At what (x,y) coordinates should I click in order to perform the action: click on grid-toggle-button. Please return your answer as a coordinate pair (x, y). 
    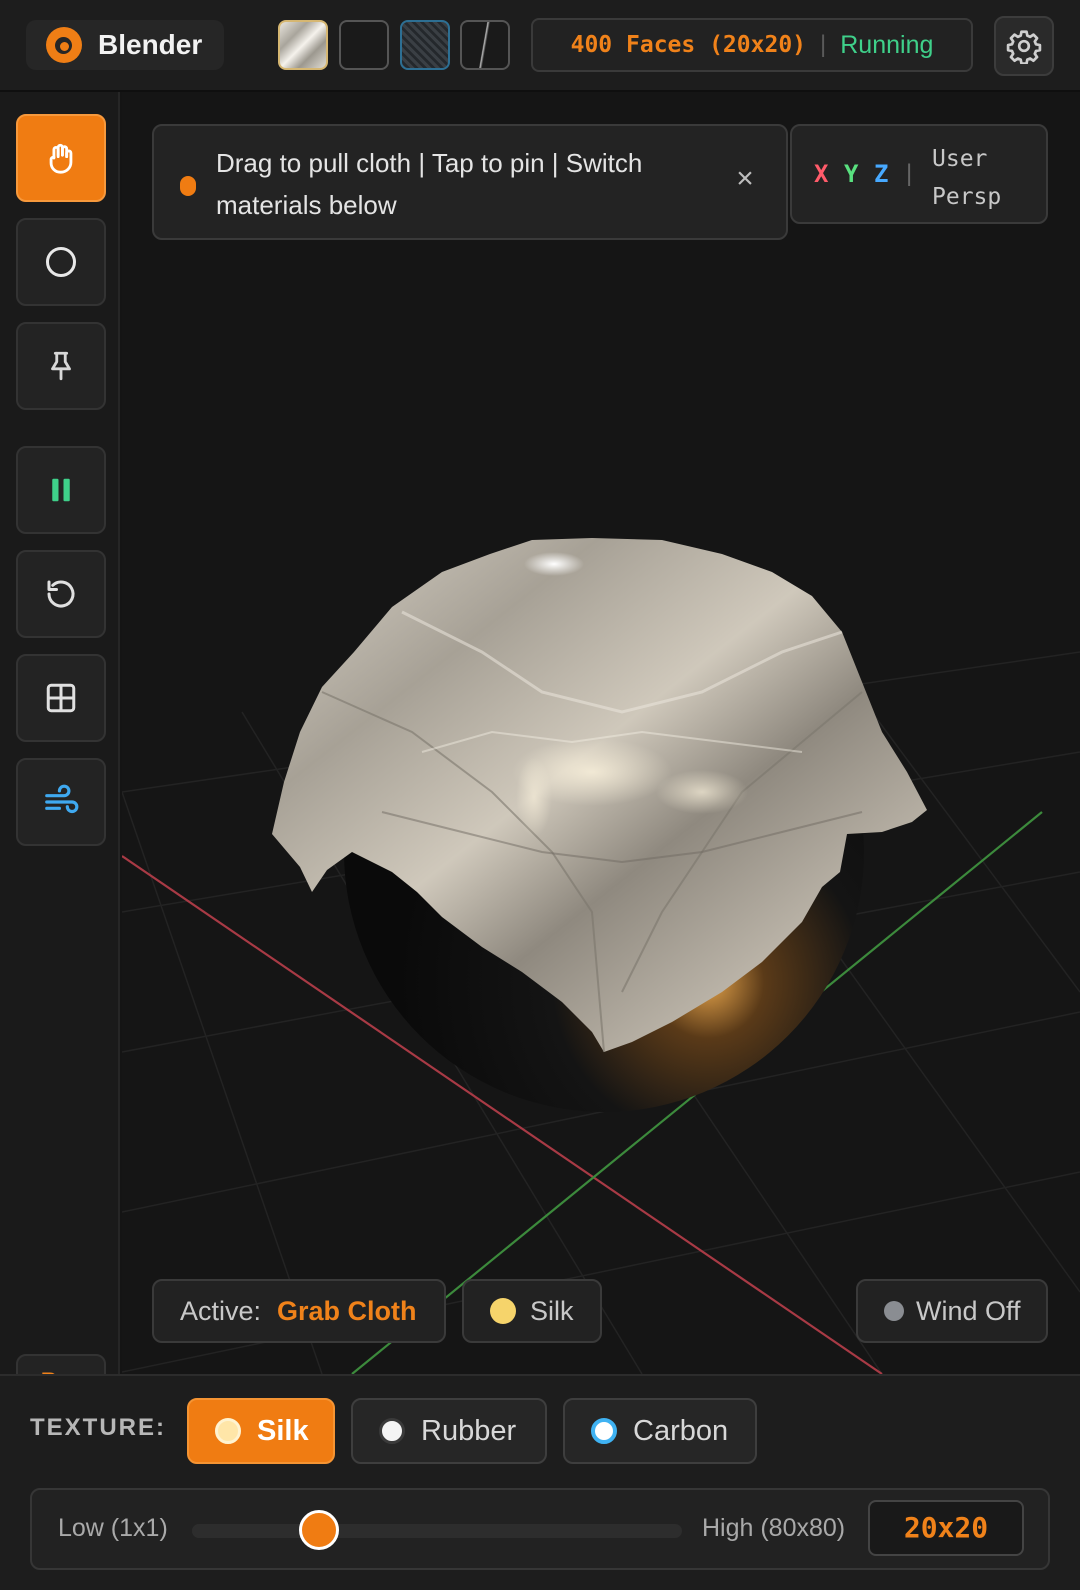
    Looking at the image, I should click on (61, 698).